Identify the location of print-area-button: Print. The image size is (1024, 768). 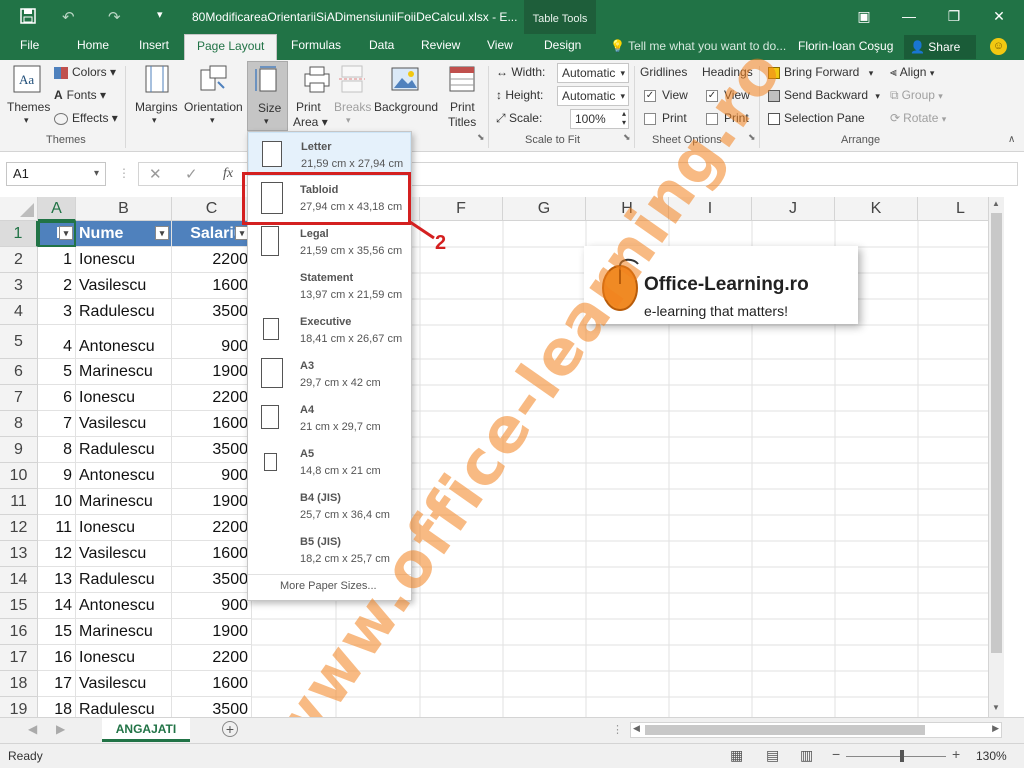
(308, 107).